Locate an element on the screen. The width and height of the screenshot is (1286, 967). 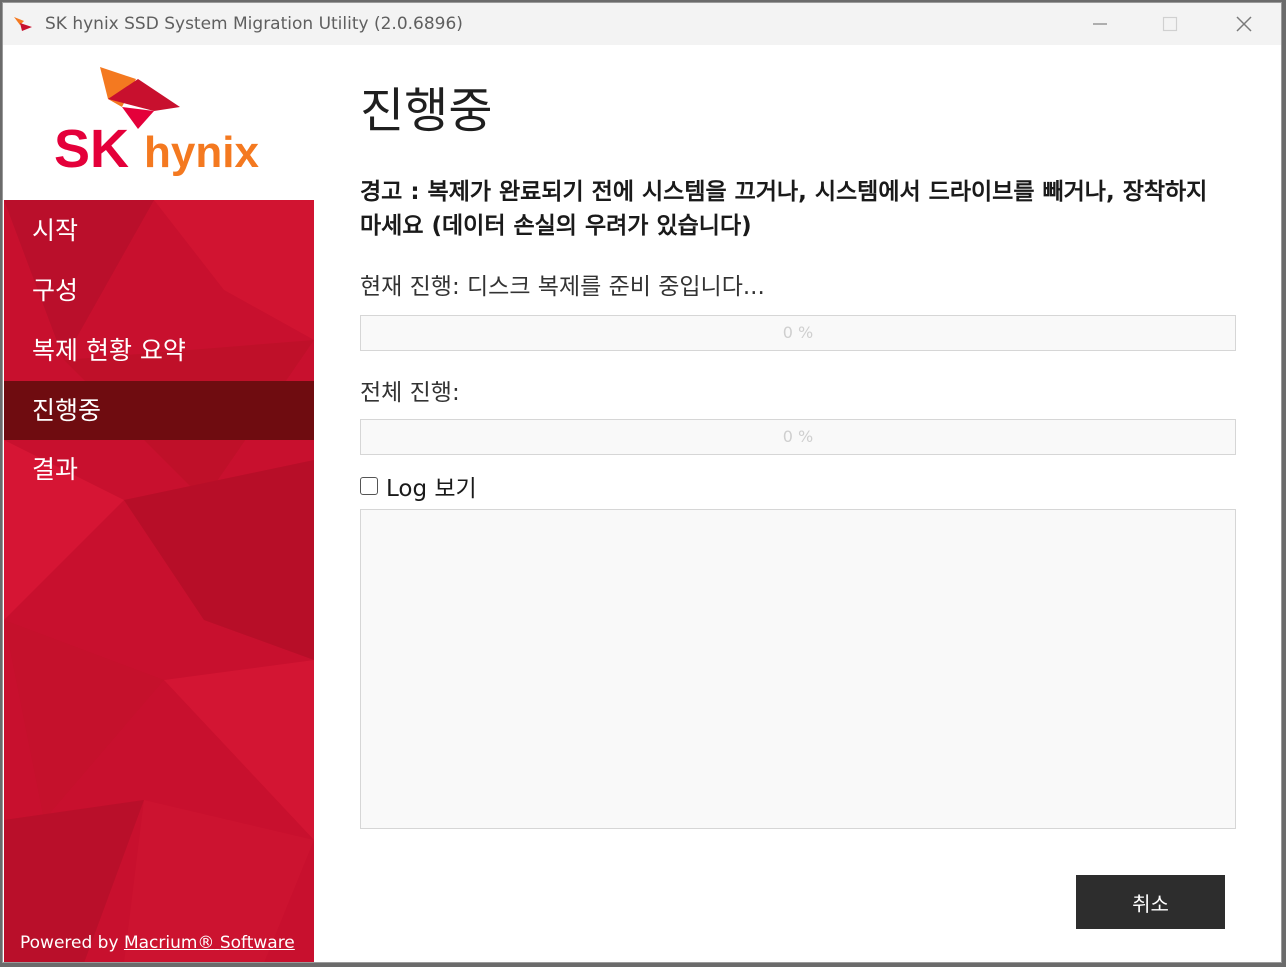
minimize-icon is located at coordinates (1100, 24).